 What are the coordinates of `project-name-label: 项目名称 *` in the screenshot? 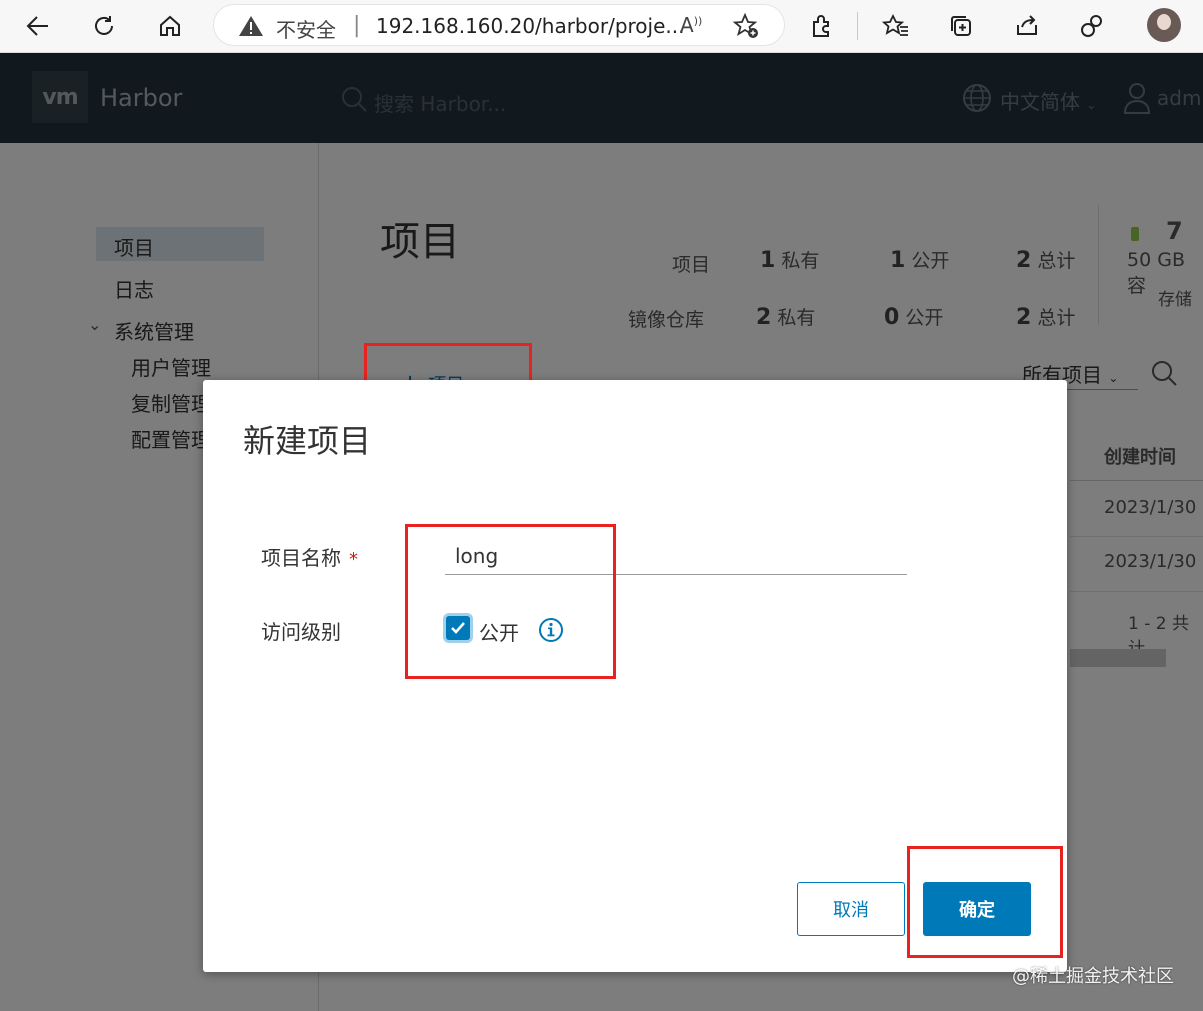 It's located at (309, 558).